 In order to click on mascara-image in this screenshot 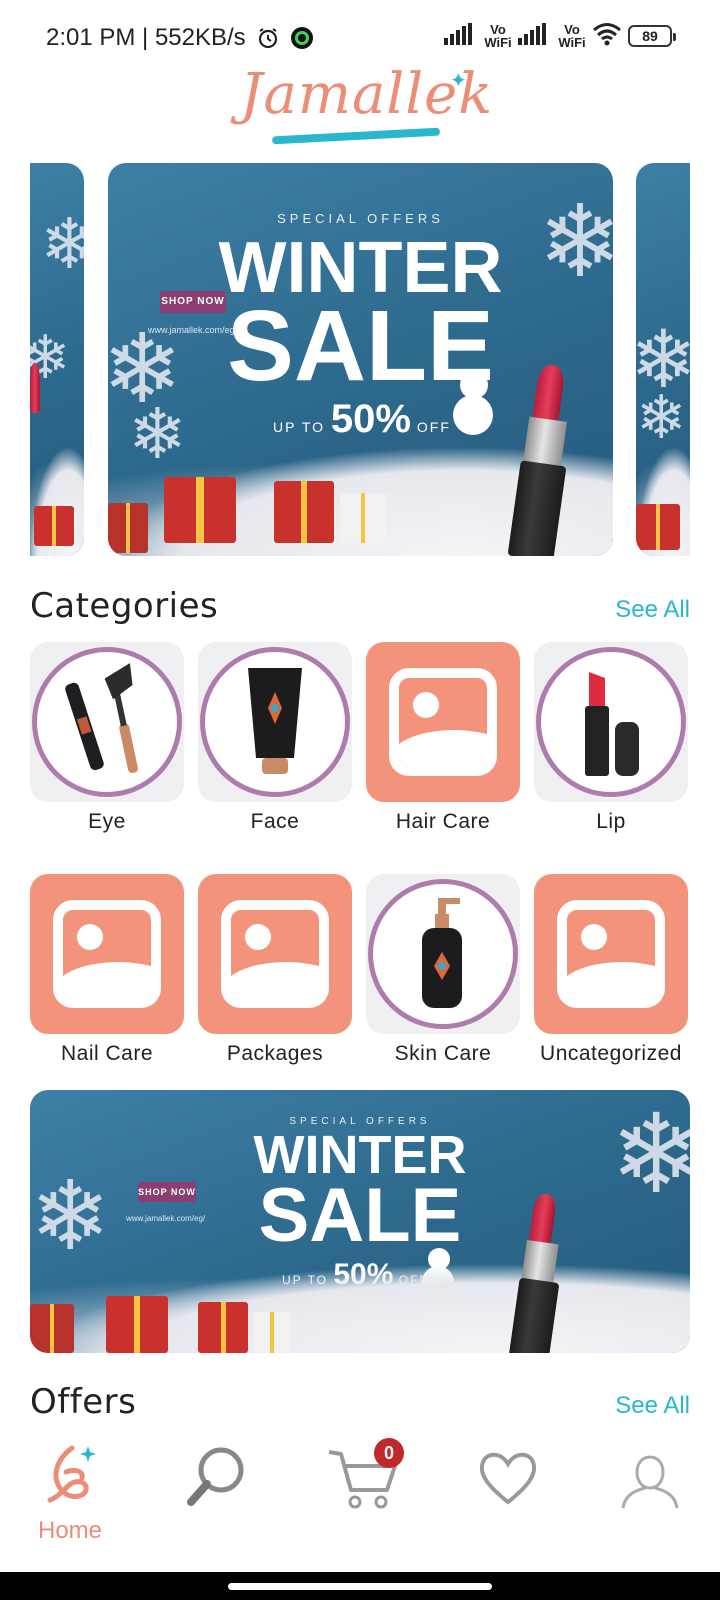, I will do `click(101, 718)`.